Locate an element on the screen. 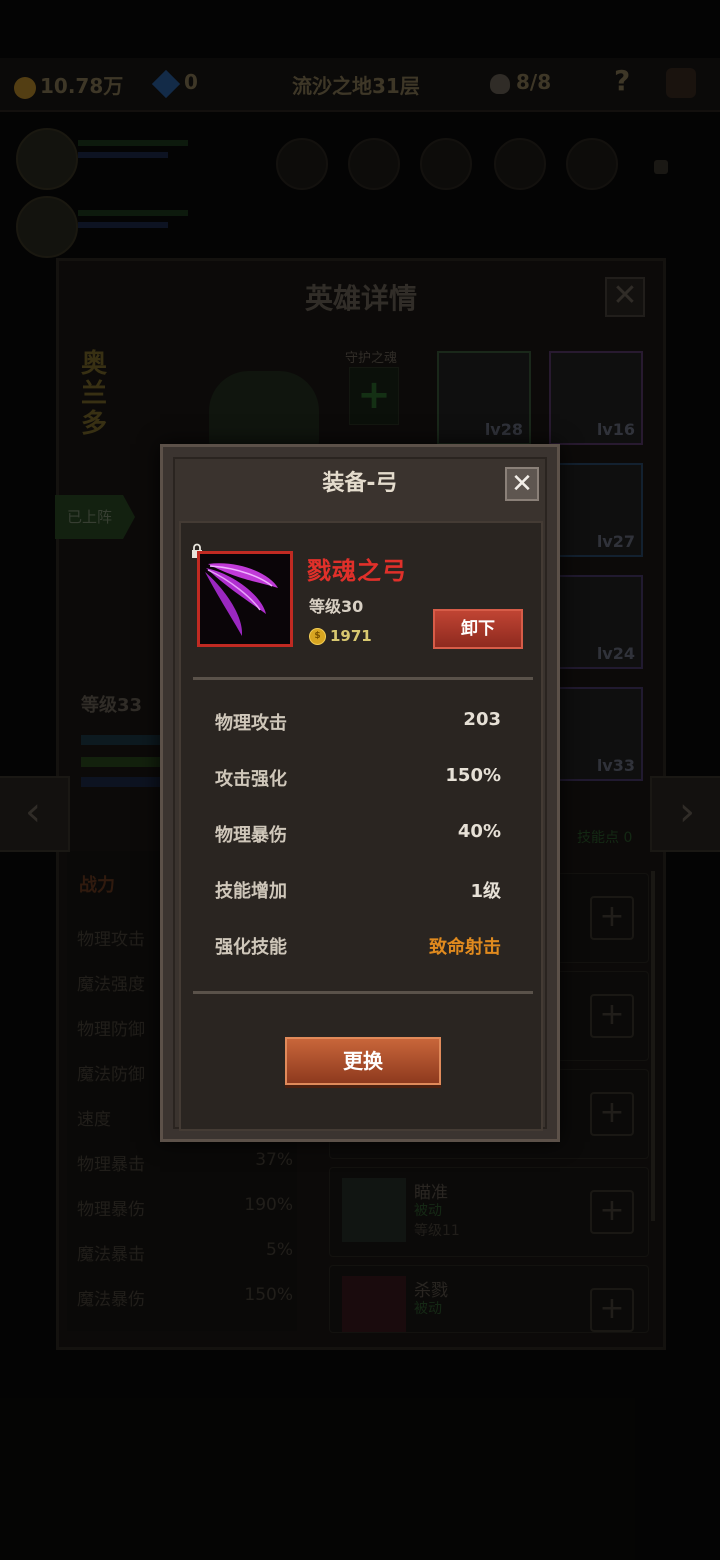 The width and height of the screenshot is (720, 1560). gem-counter: 0 is located at coordinates (174, 83).